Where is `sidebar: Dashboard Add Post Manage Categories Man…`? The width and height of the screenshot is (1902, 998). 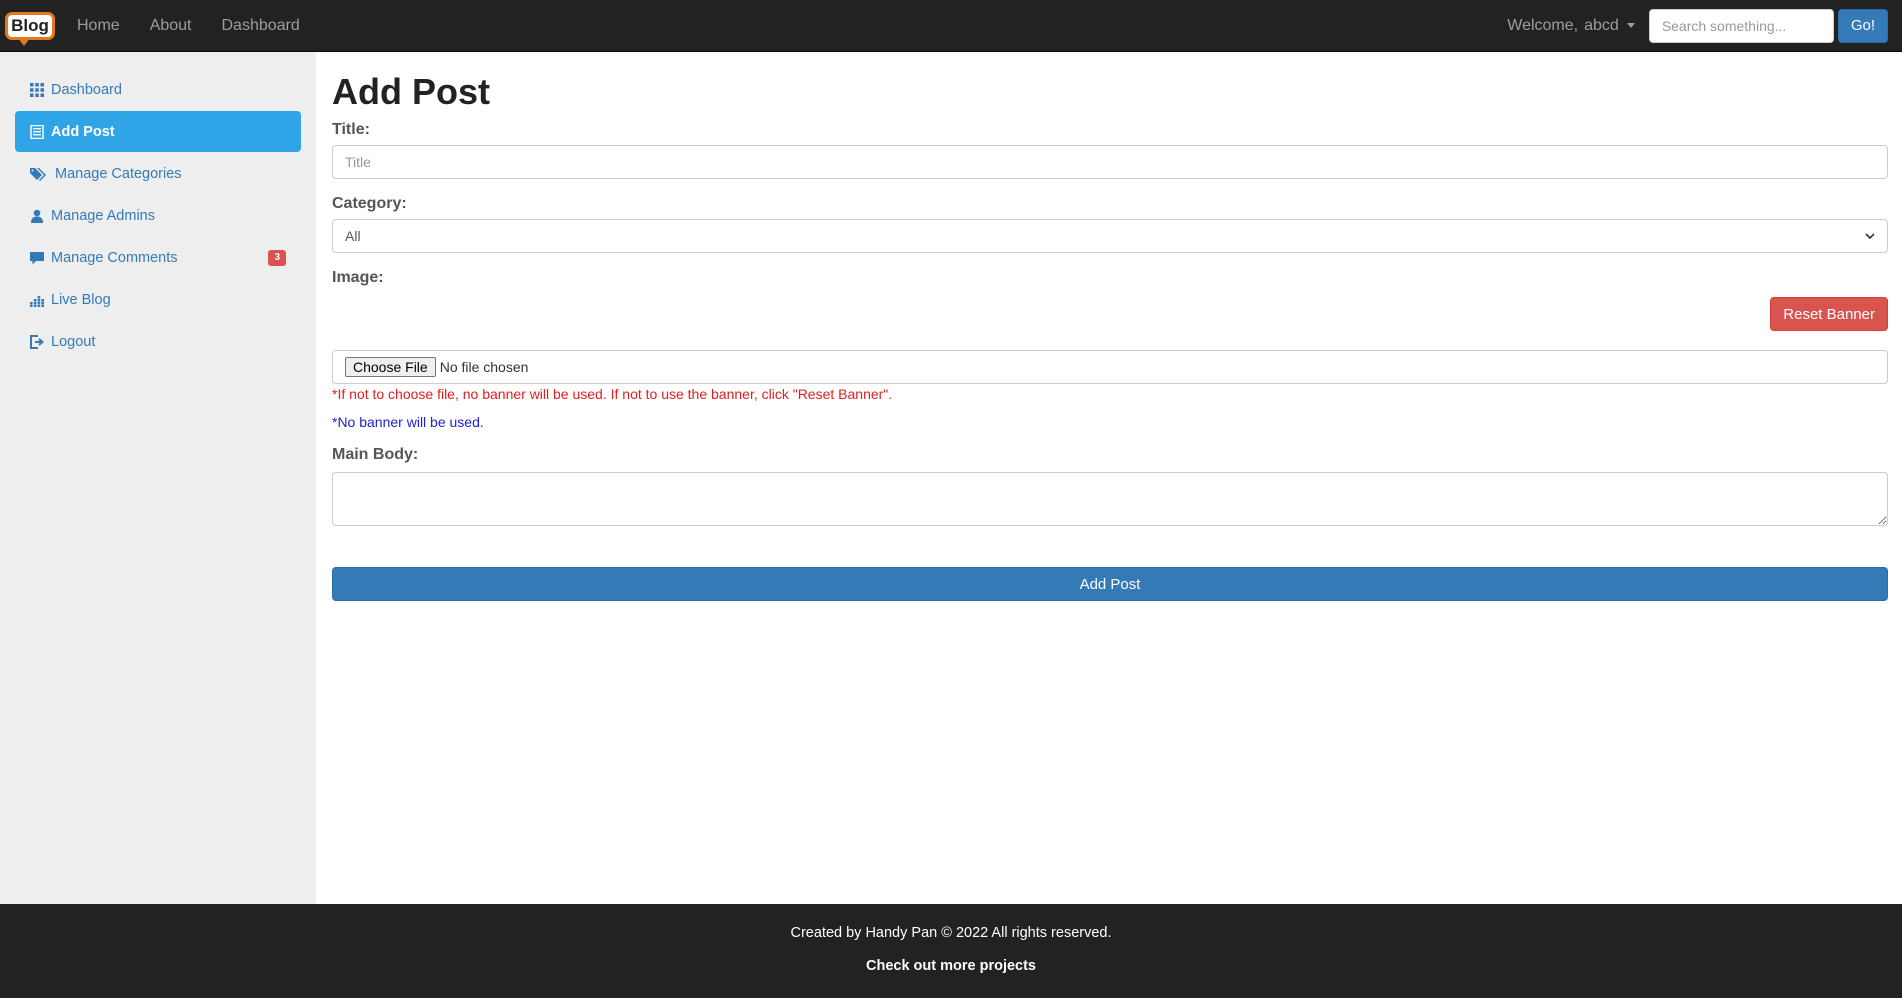
sidebar: Dashboard Add Post Manage Categories Man… is located at coordinates (158, 478).